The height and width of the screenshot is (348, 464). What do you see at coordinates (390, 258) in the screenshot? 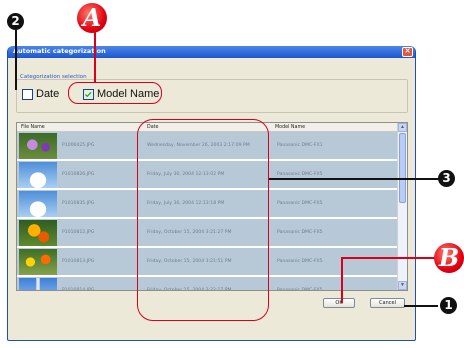
I see `leader-line-b-horizontal` at bounding box center [390, 258].